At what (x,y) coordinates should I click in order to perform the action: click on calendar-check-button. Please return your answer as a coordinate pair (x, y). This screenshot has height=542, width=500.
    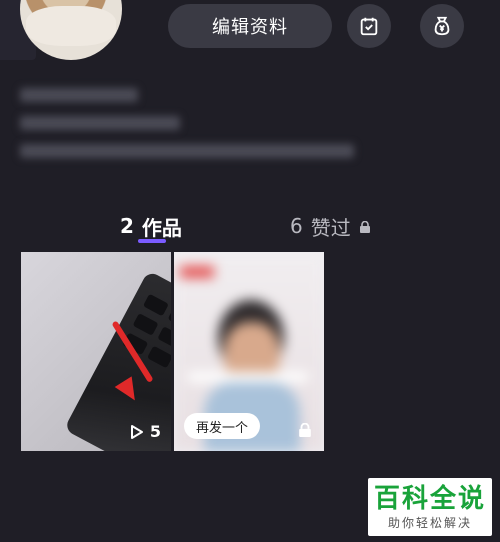
    Looking at the image, I should click on (369, 26).